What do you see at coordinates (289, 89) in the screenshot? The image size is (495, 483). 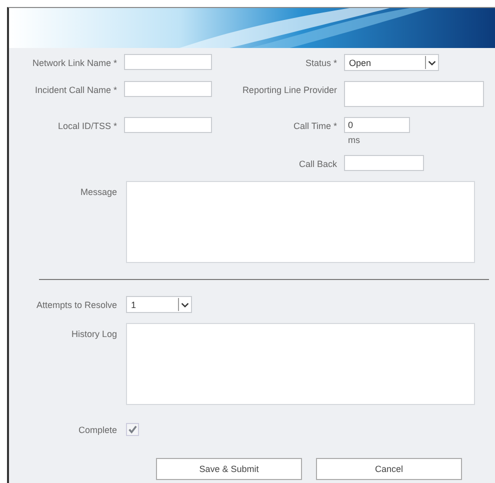 I see `field-label: Reporting Line Provider` at bounding box center [289, 89].